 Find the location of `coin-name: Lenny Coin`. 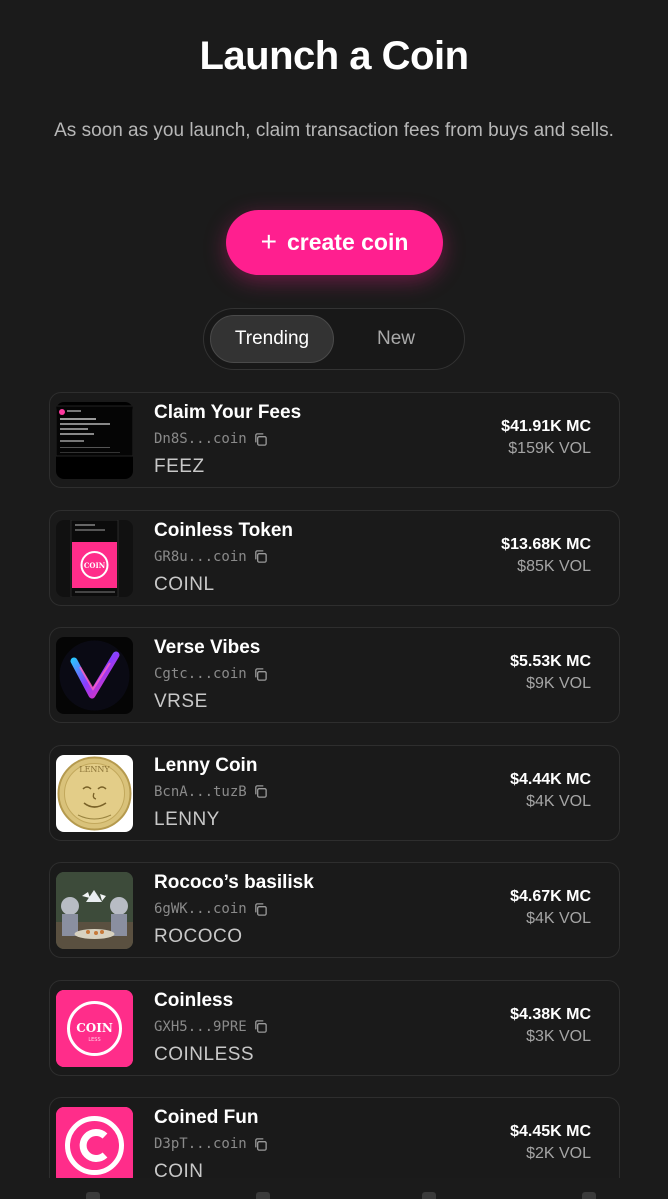

coin-name: Lenny Coin is located at coordinates (206, 765).